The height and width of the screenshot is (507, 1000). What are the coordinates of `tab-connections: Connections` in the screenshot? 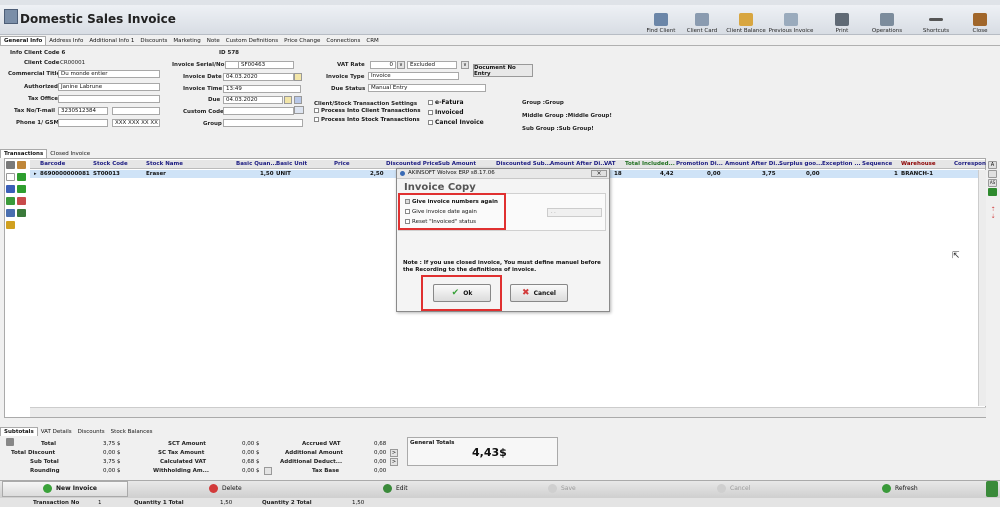 It's located at (343, 41).